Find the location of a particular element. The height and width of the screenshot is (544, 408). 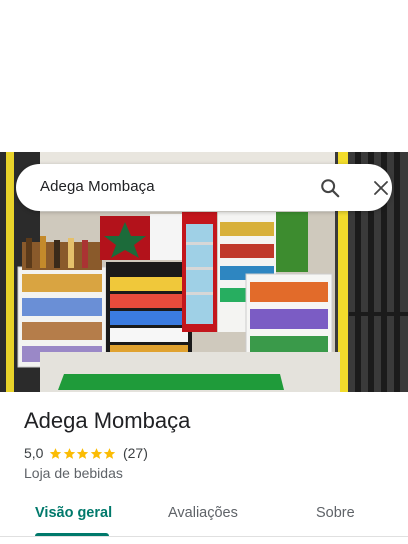

review-count: (27) is located at coordinates (135, 453).